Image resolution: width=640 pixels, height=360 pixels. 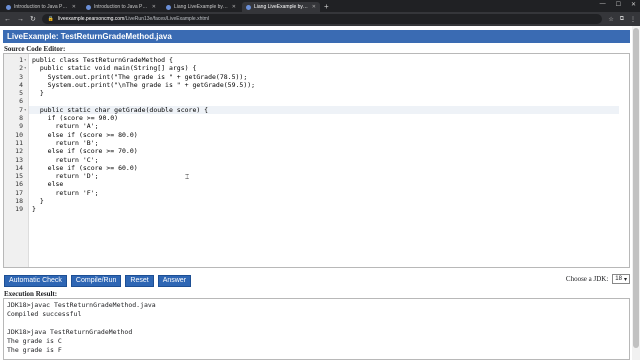 What do you see at coordinates (83, 168) in the screenshot?
I see `code-text: else if (score >= 60.0)` at bounding box center [83, 168].